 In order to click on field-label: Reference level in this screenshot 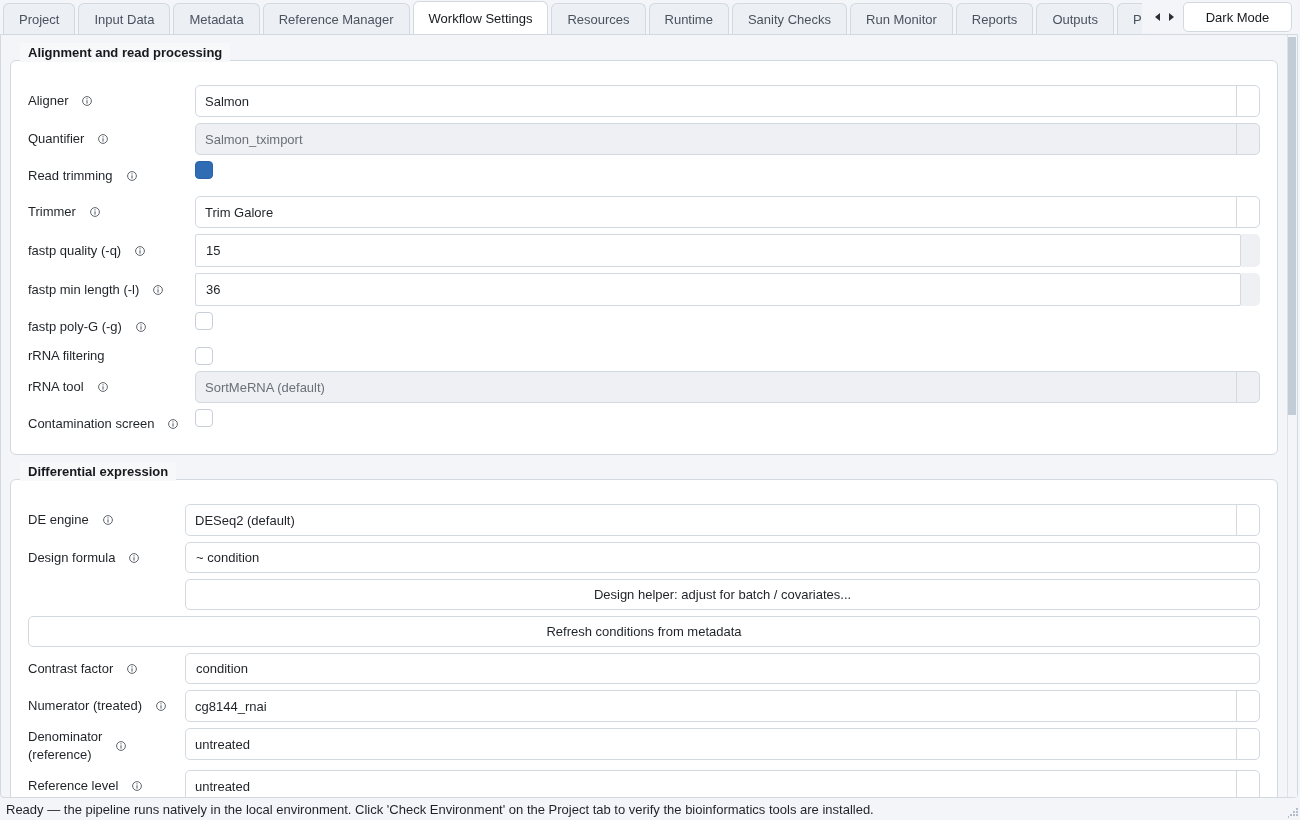, I will do `click(73, 786)`.